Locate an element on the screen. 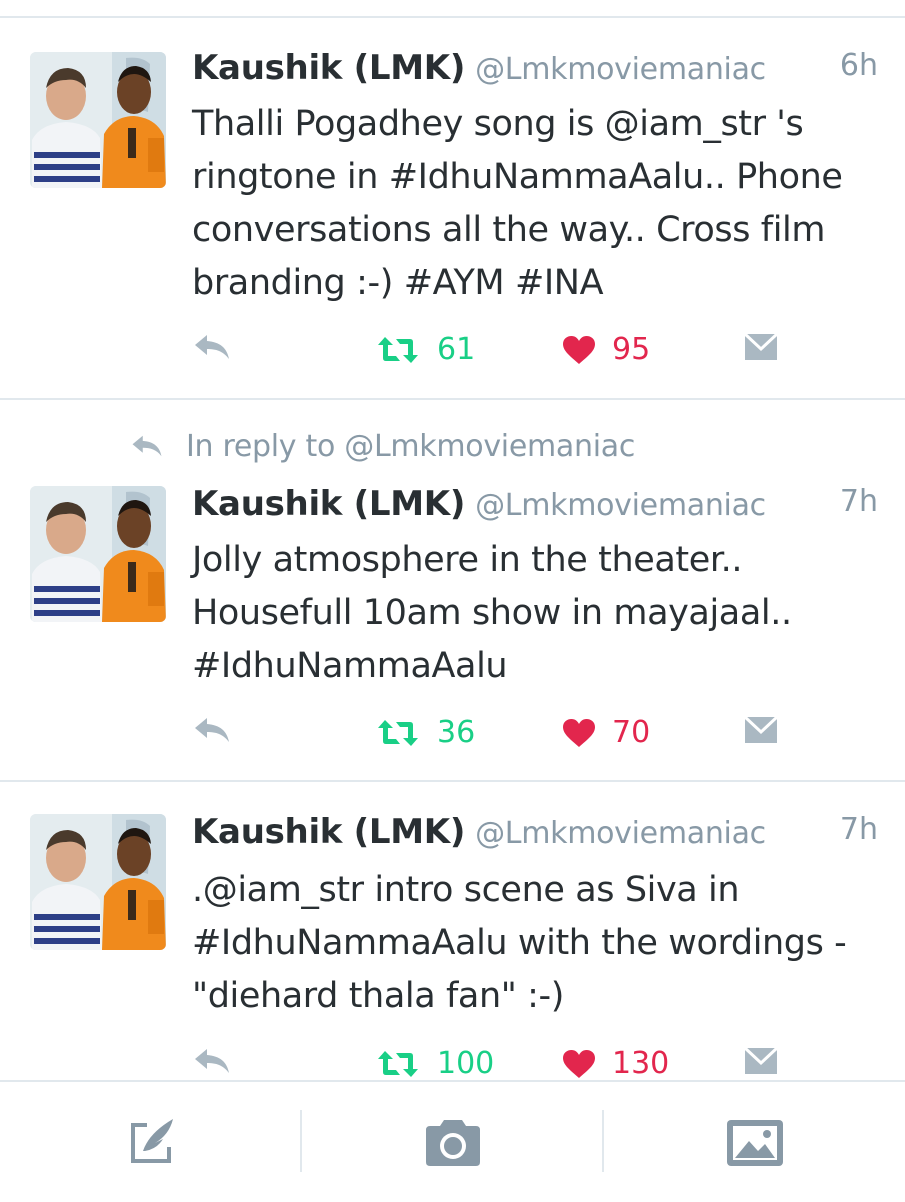 The image size is (905, 1202). retweet-button: 100 is located at coordinates (434, 1063).